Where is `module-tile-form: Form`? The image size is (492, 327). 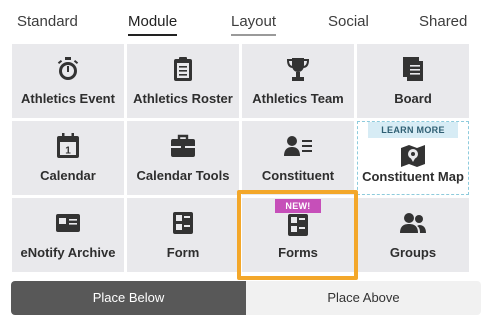 module-tile-form: Form is located at coordinates (183, 235).